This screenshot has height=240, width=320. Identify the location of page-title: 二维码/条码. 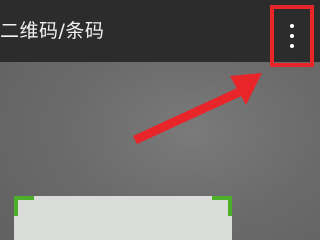
(52, 31).